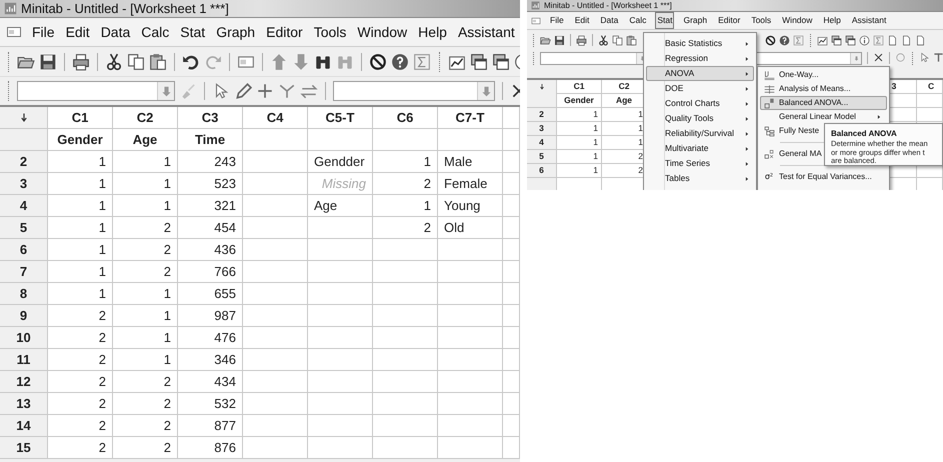 The width and height of the screenshot is (943, 462). Describe the element at coordinates (210, 118) in the screenshot. I see `column-header: C3` at that location.